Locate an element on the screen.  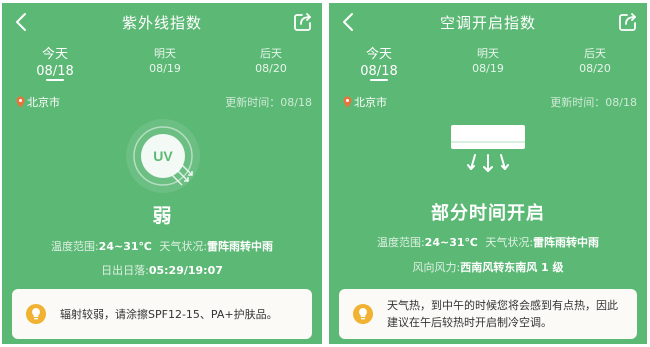
tip-card: 天气热，到中午的时候您将会感到有点热，因此建议在午后较热时开启制冷空调。 is located at coordinates (488, 314).